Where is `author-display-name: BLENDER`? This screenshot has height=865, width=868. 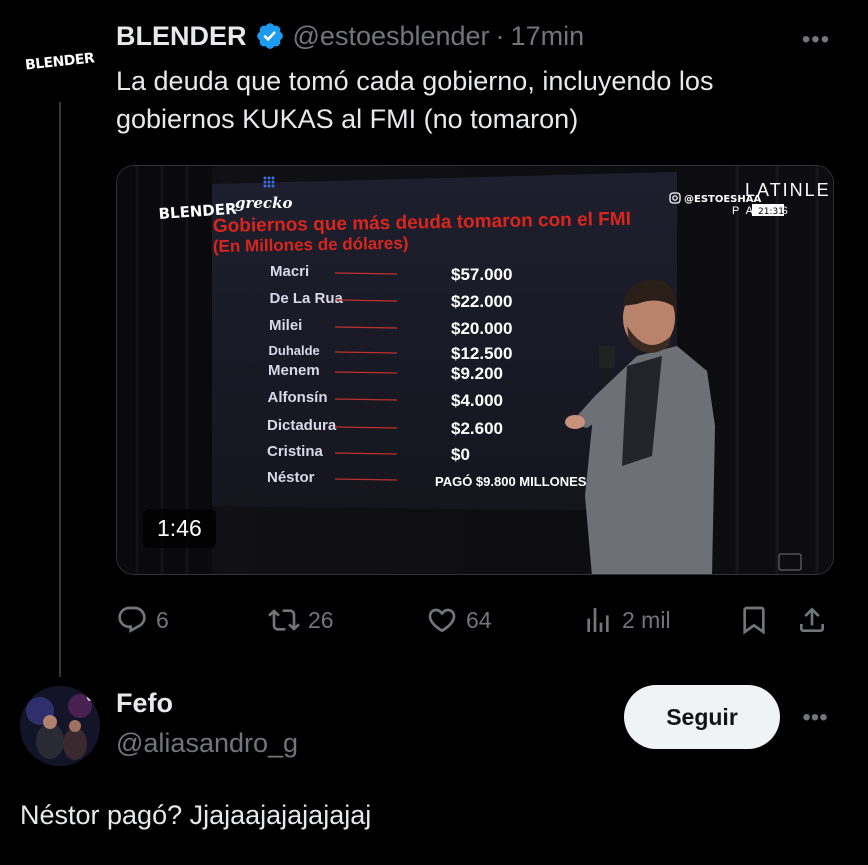
author-display-name: BLENDER is located at coordinates (181, 36).